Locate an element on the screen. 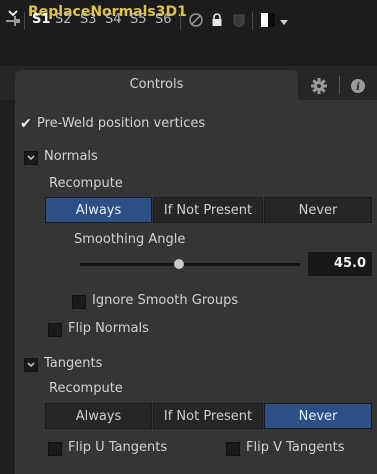  tangents-collapse-toggle is located at coordinates (31, 365).